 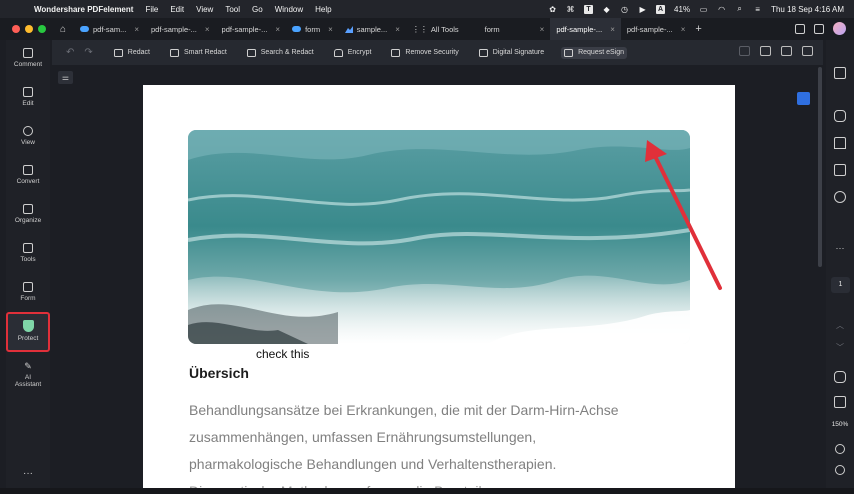 I want to click on save-icon, so click(x=744, y=51).